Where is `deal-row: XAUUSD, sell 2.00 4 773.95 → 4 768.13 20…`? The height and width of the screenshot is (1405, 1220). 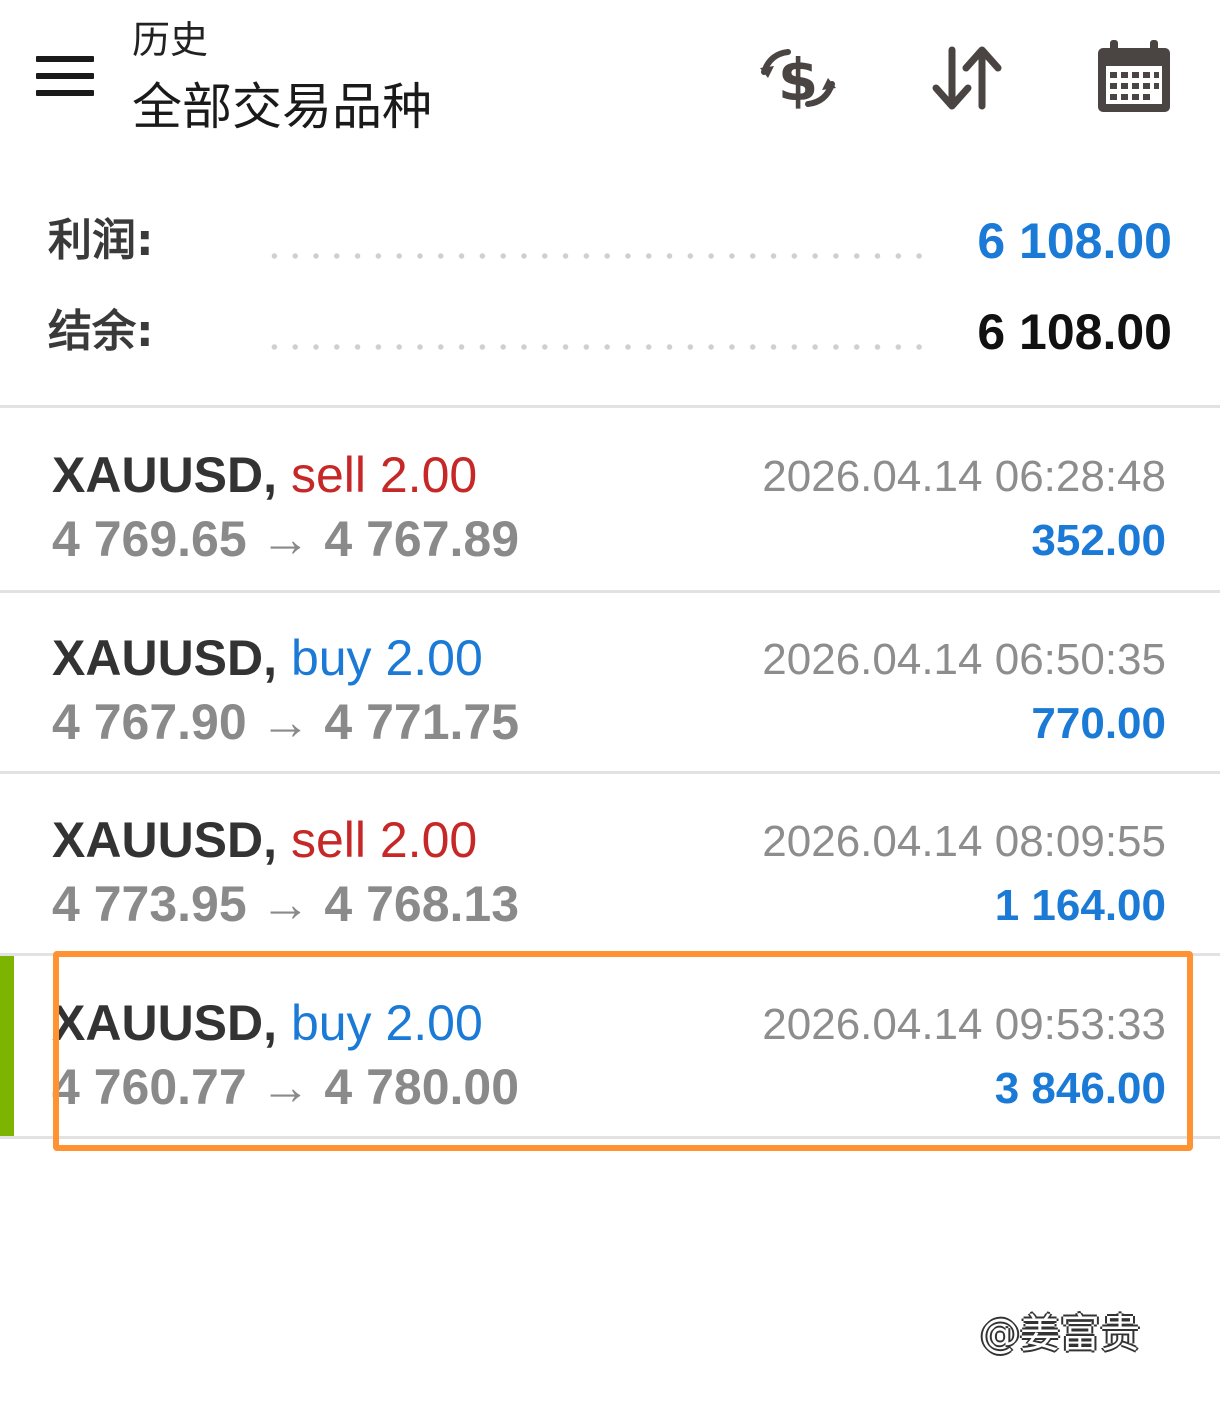
deal-row: XAUUSD, sell 2.00 4 773.95 → 4 768.13 20… is located at coordinates (610, 863).